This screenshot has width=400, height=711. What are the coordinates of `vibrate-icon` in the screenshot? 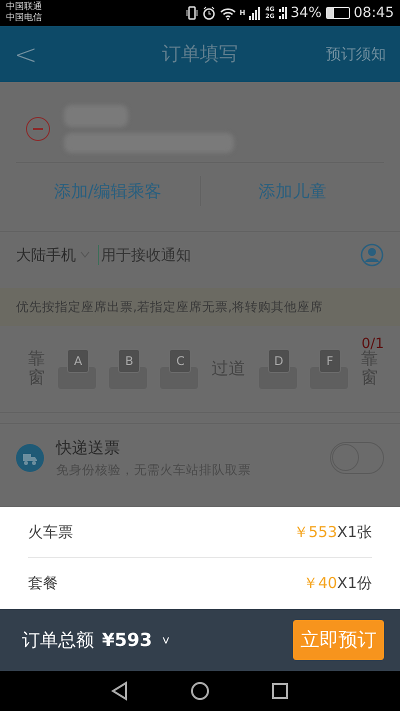 It's located at (192, 13).